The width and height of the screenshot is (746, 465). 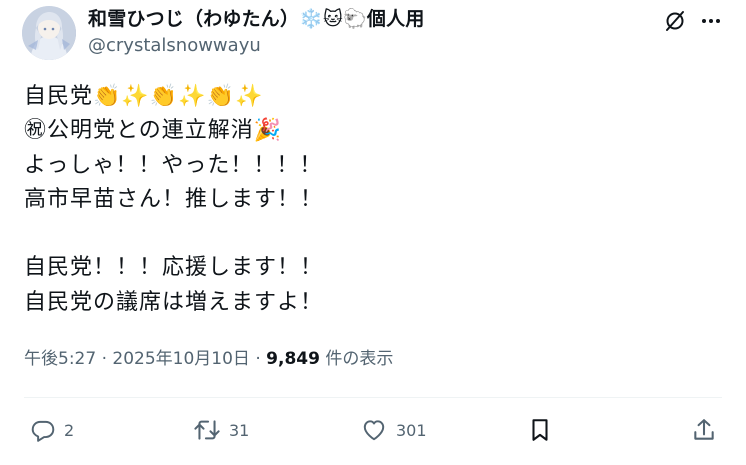 I want to click on user-handle: @crystalsnowwayu, so click(x=174, y=46).